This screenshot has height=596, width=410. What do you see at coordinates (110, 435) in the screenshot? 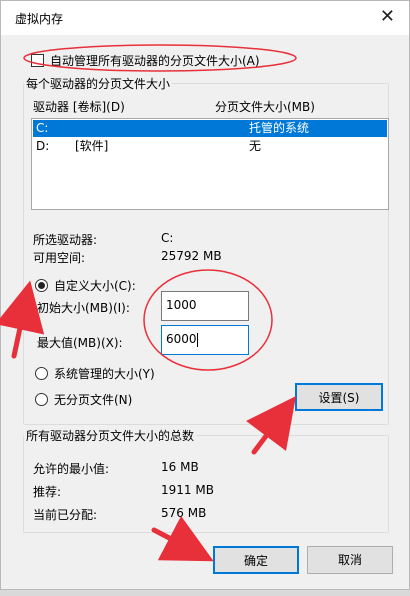
I see `total-group-legend: 所有驱动器分页文件大小的总数` at bounding box center [110, 435].